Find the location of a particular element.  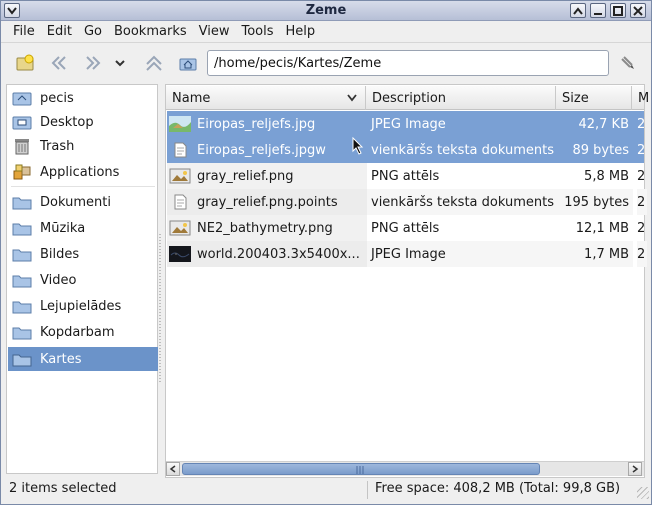

up-icon is located at coordinates (154, 63).